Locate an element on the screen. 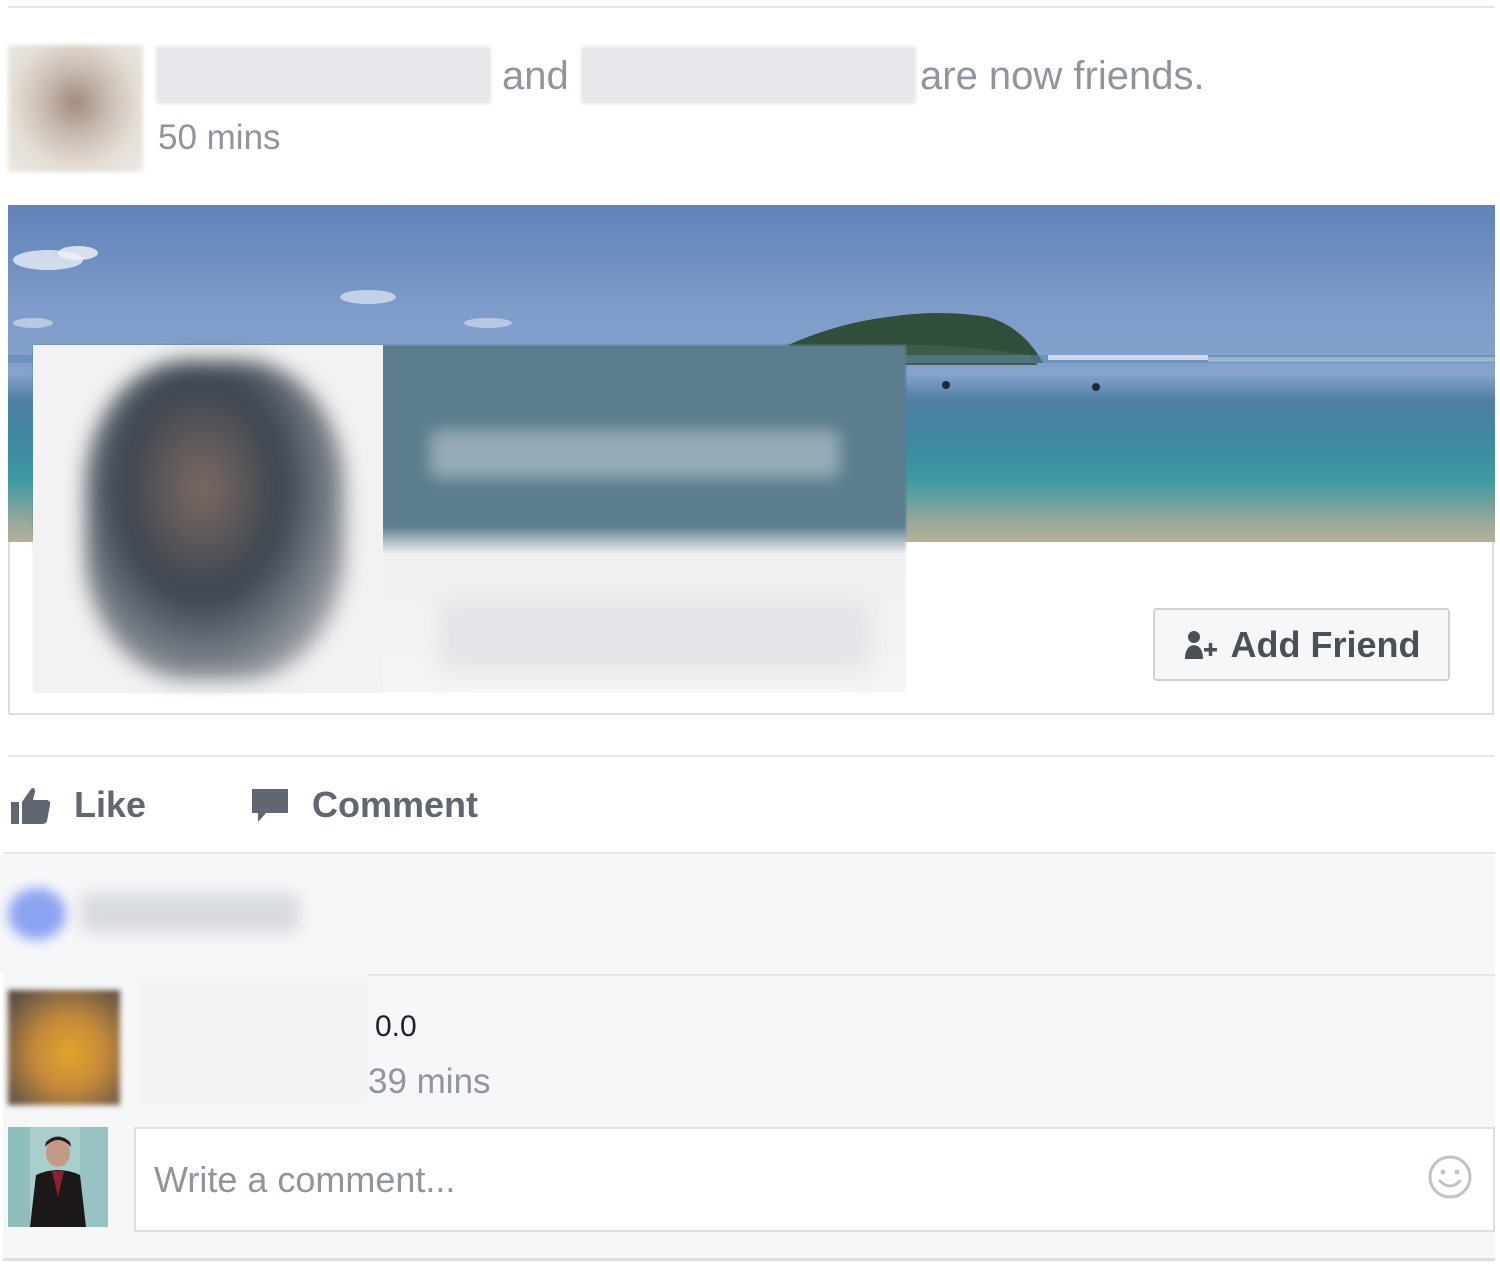 The image size is (1500, 1268). blurred-profile-figure is located at coordinates (215, 520).